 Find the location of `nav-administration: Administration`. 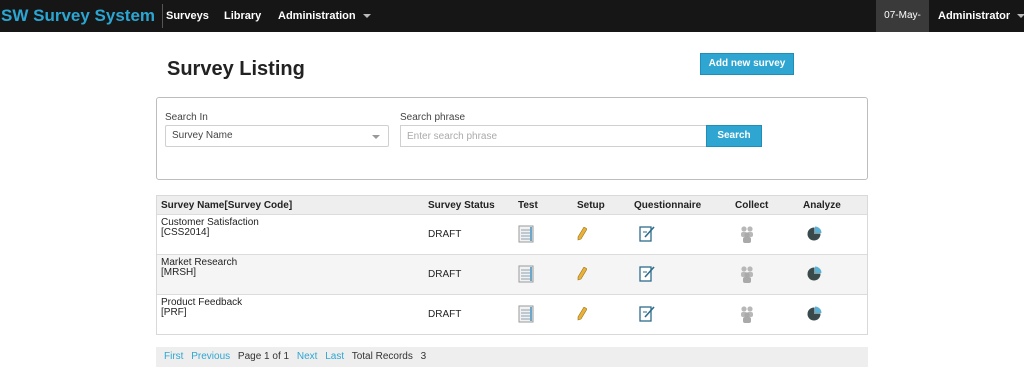

nav-administration: Administration is located at coordinates (324, 16).